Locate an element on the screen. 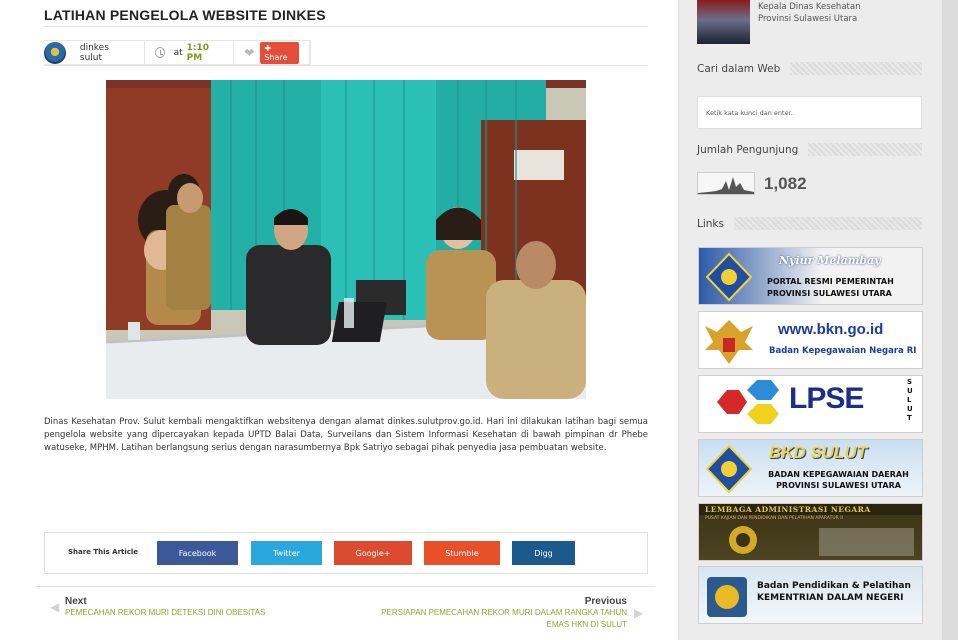  sparkline-graph is located at coordinates (726, 185).